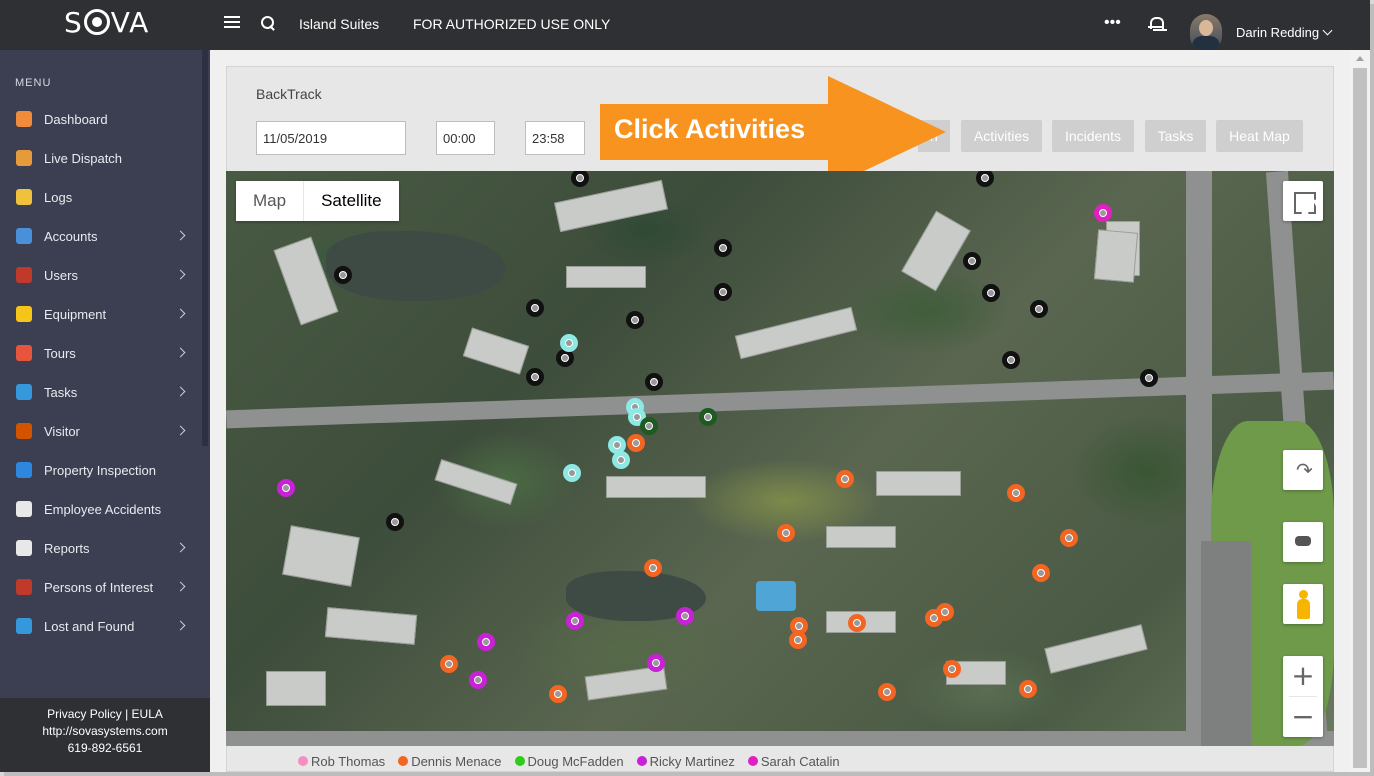 The height and width of the screenshot is (776, 1374). Describe the element at coordinates (800, 761) in the screenshot. I see `legend-label: Sarah Catalin` at that location.